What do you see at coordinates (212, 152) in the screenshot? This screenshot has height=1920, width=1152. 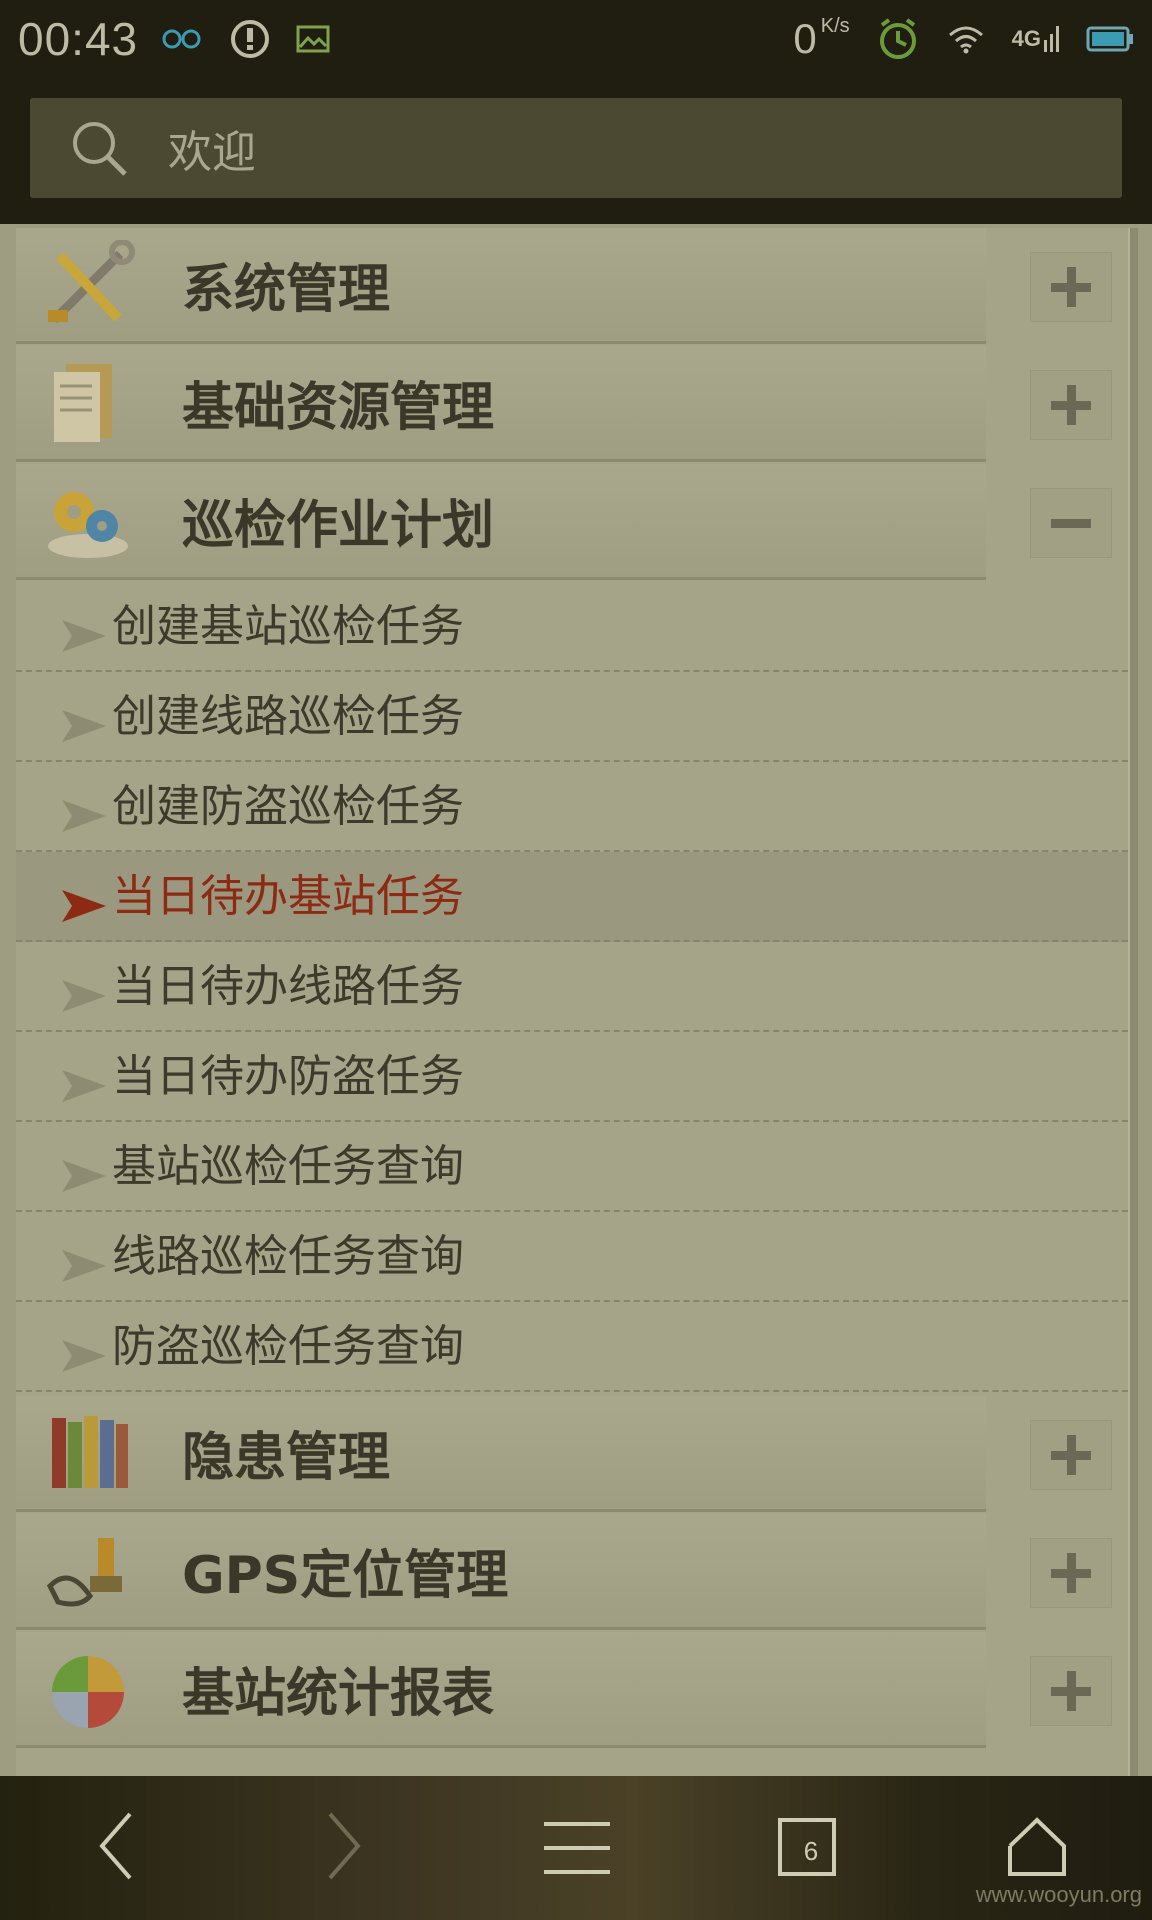 I see `search-placeholder: 欢迎` at bounding box center [212, 152].